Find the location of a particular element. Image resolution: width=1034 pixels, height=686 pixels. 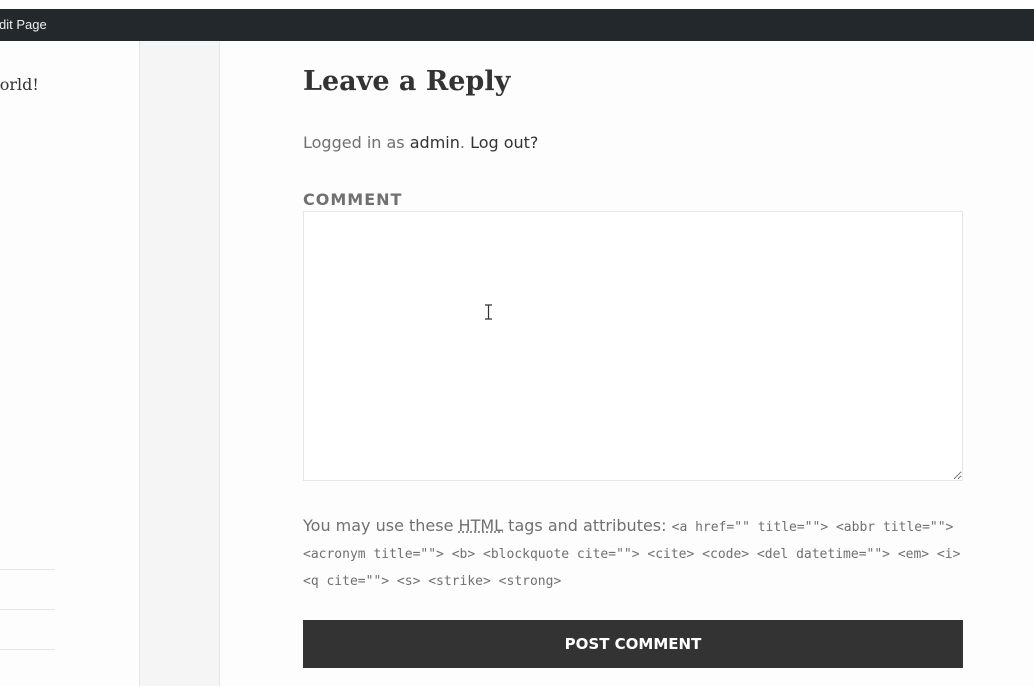

logged-in-prefix: Logged in as is located at coordinates (354, 142).